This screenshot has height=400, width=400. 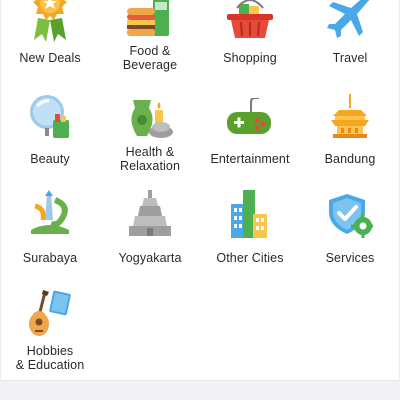 I want to click on category-label: Entertainment, so click(x=250, y=159).